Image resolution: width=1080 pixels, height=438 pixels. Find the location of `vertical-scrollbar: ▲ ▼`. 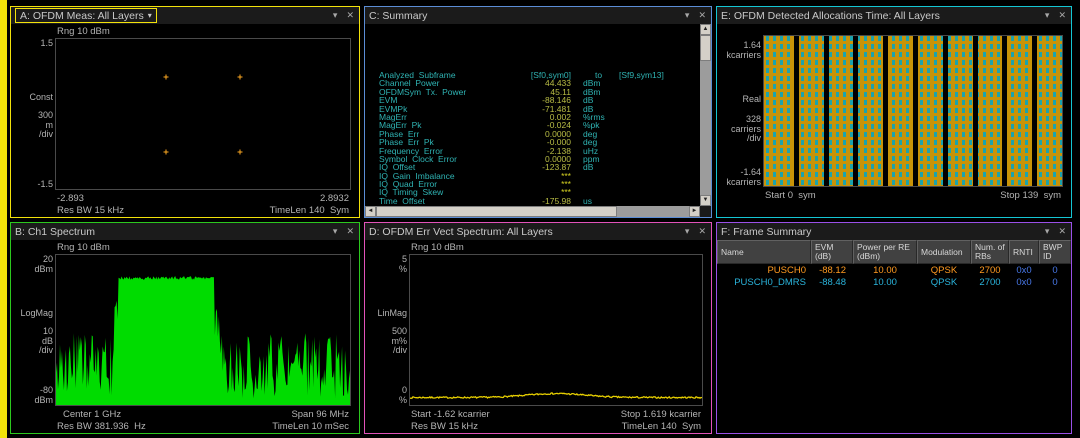

vertical-scrollbar: ▲ ▼ is located at coordinates (705, 115).